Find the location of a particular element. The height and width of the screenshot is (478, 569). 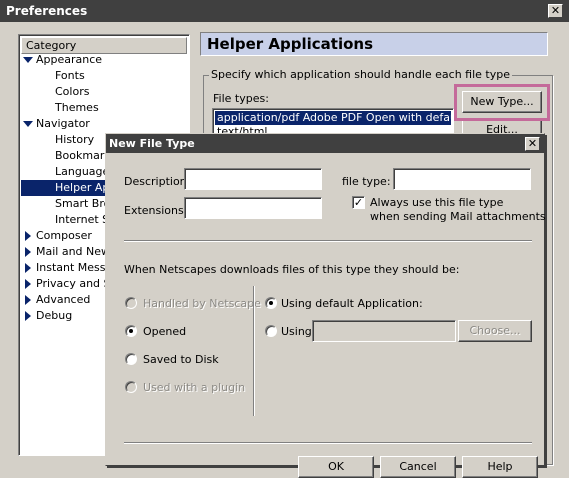

tree-item-fonts: Fonts is located at coordinates (70, 76).